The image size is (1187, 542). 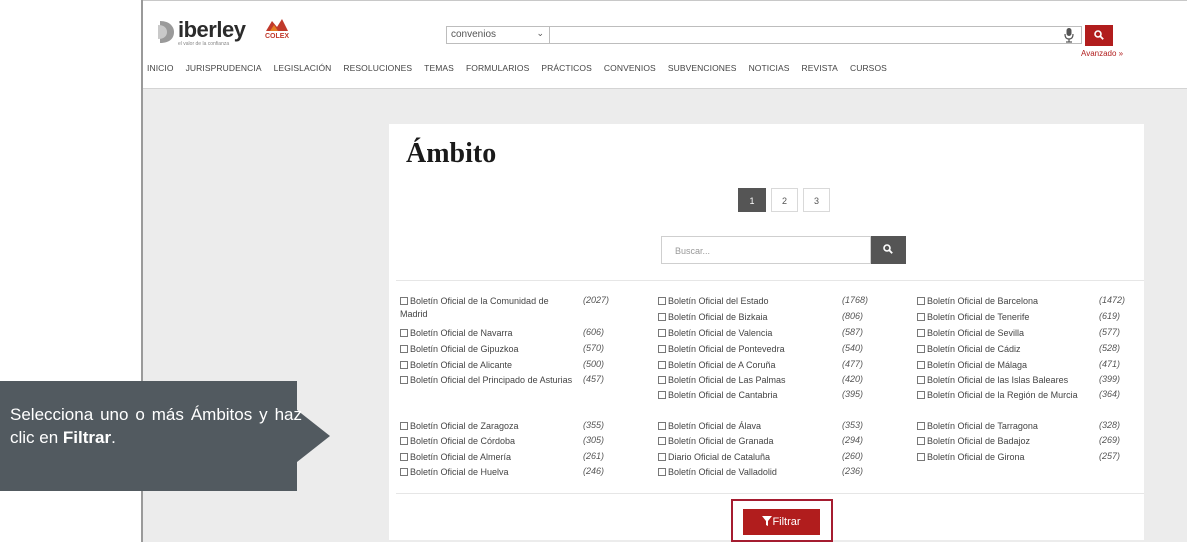 I want to click on search-button, so click(x=1099, y=35).